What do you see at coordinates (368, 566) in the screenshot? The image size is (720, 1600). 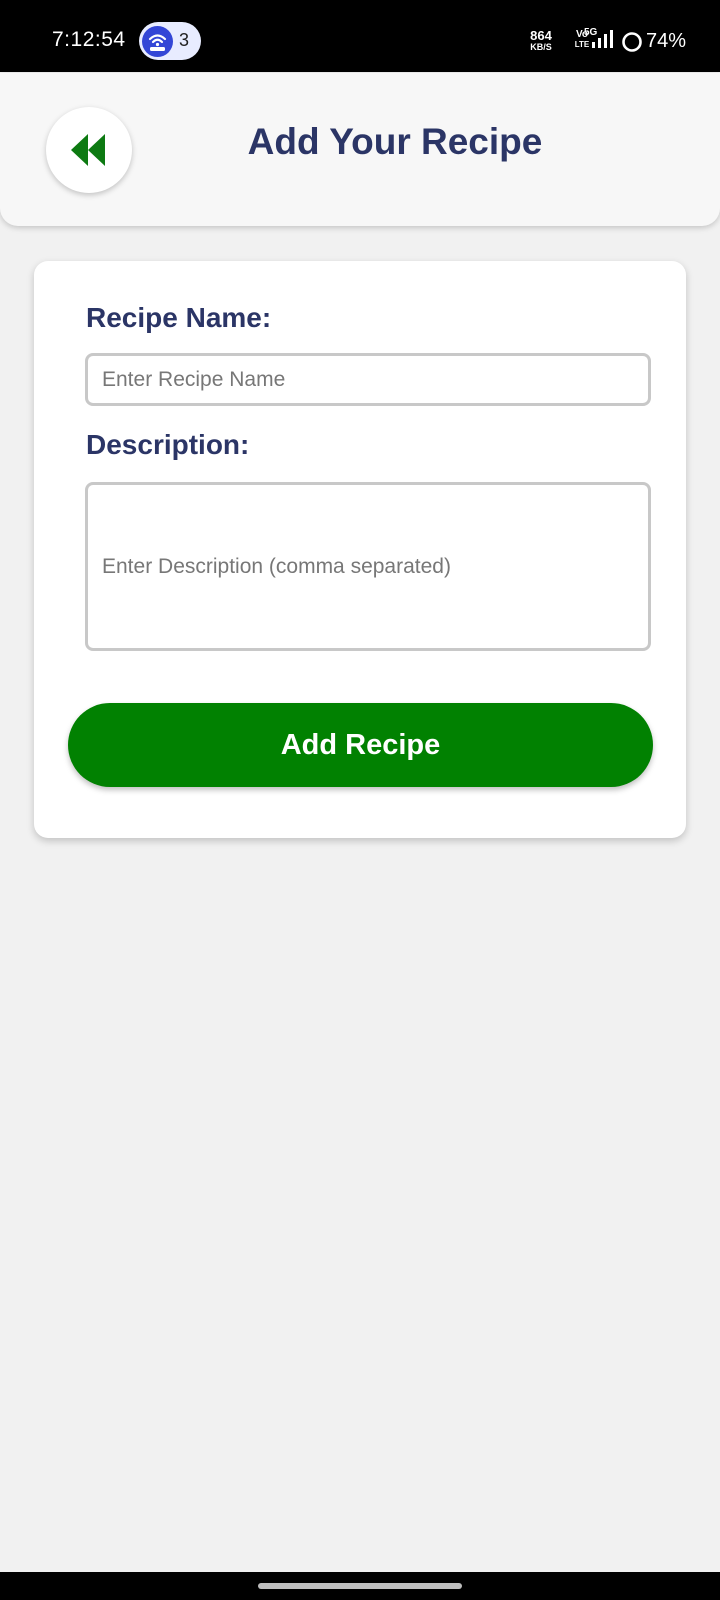 I see `description-input` at bounding box center [368, 566].